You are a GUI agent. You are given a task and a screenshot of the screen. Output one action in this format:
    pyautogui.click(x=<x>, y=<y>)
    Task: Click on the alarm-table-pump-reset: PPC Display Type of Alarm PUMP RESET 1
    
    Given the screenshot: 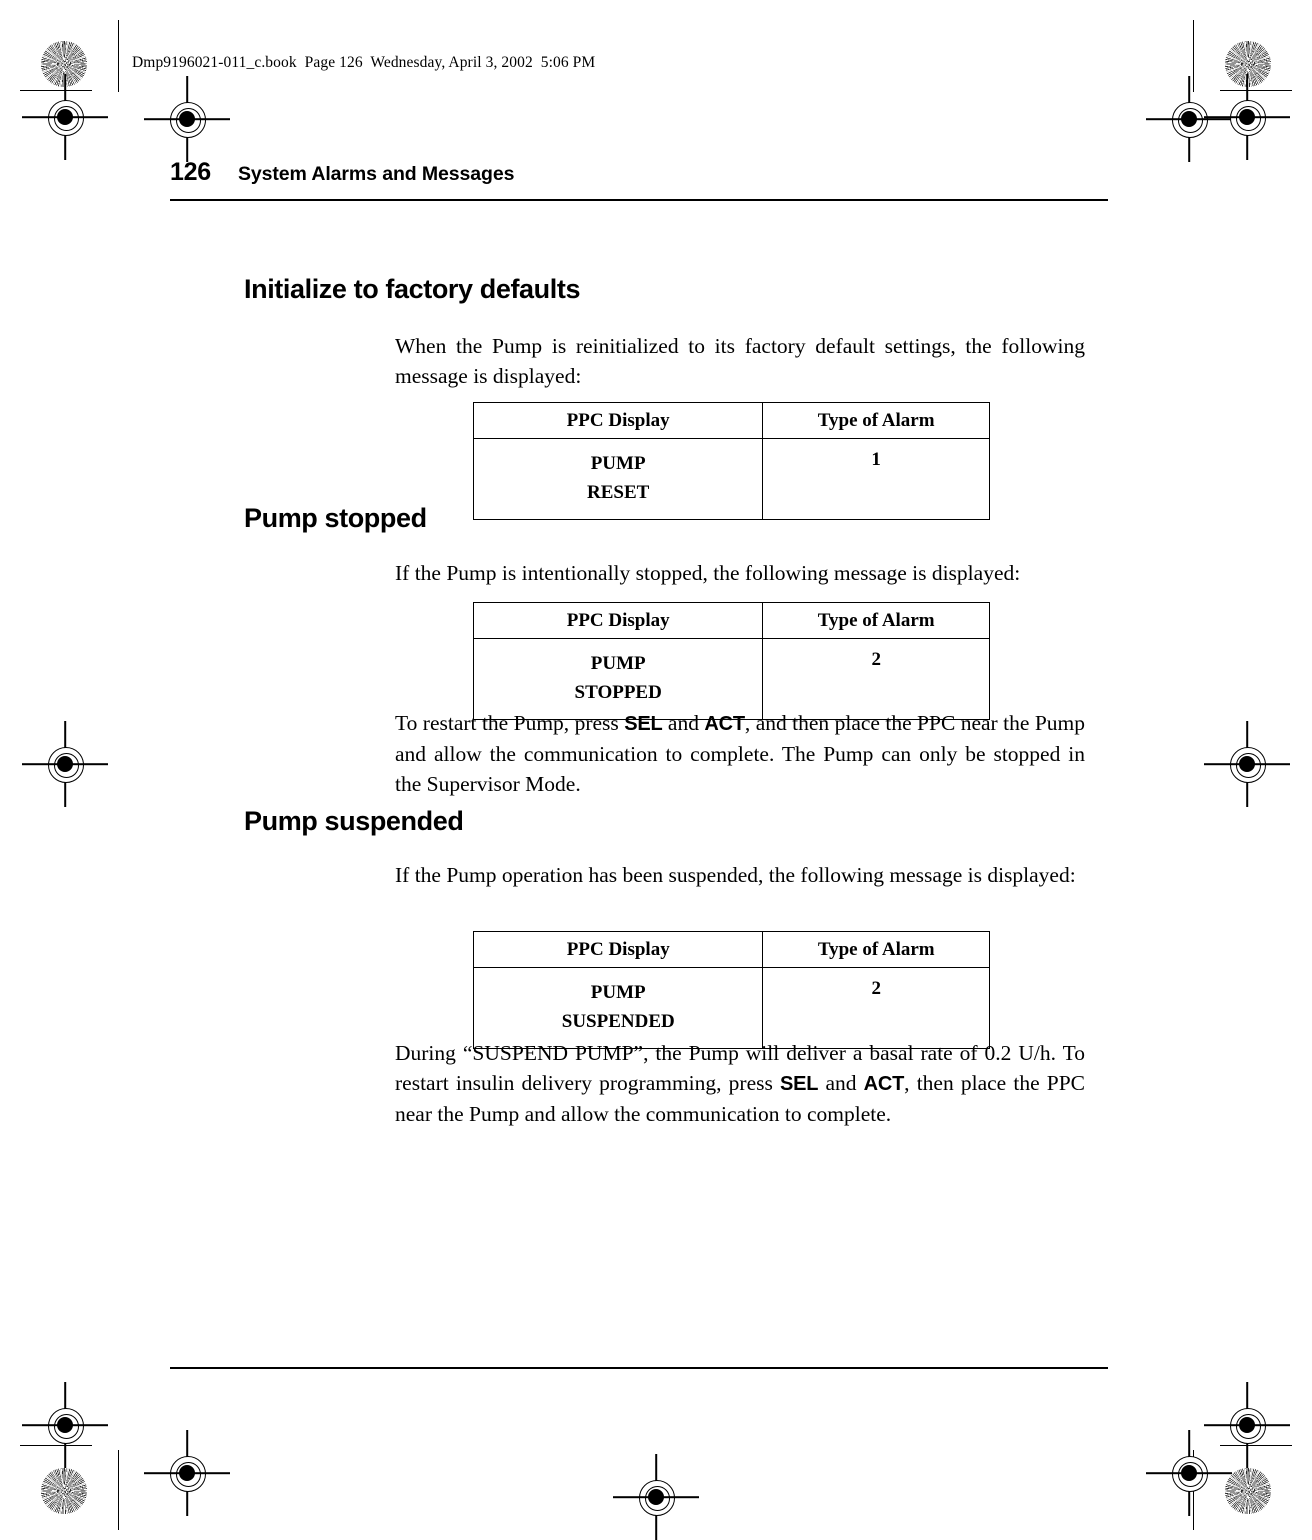 What is the action you would take?
    pyautogui.click(x=731, y=461)
    